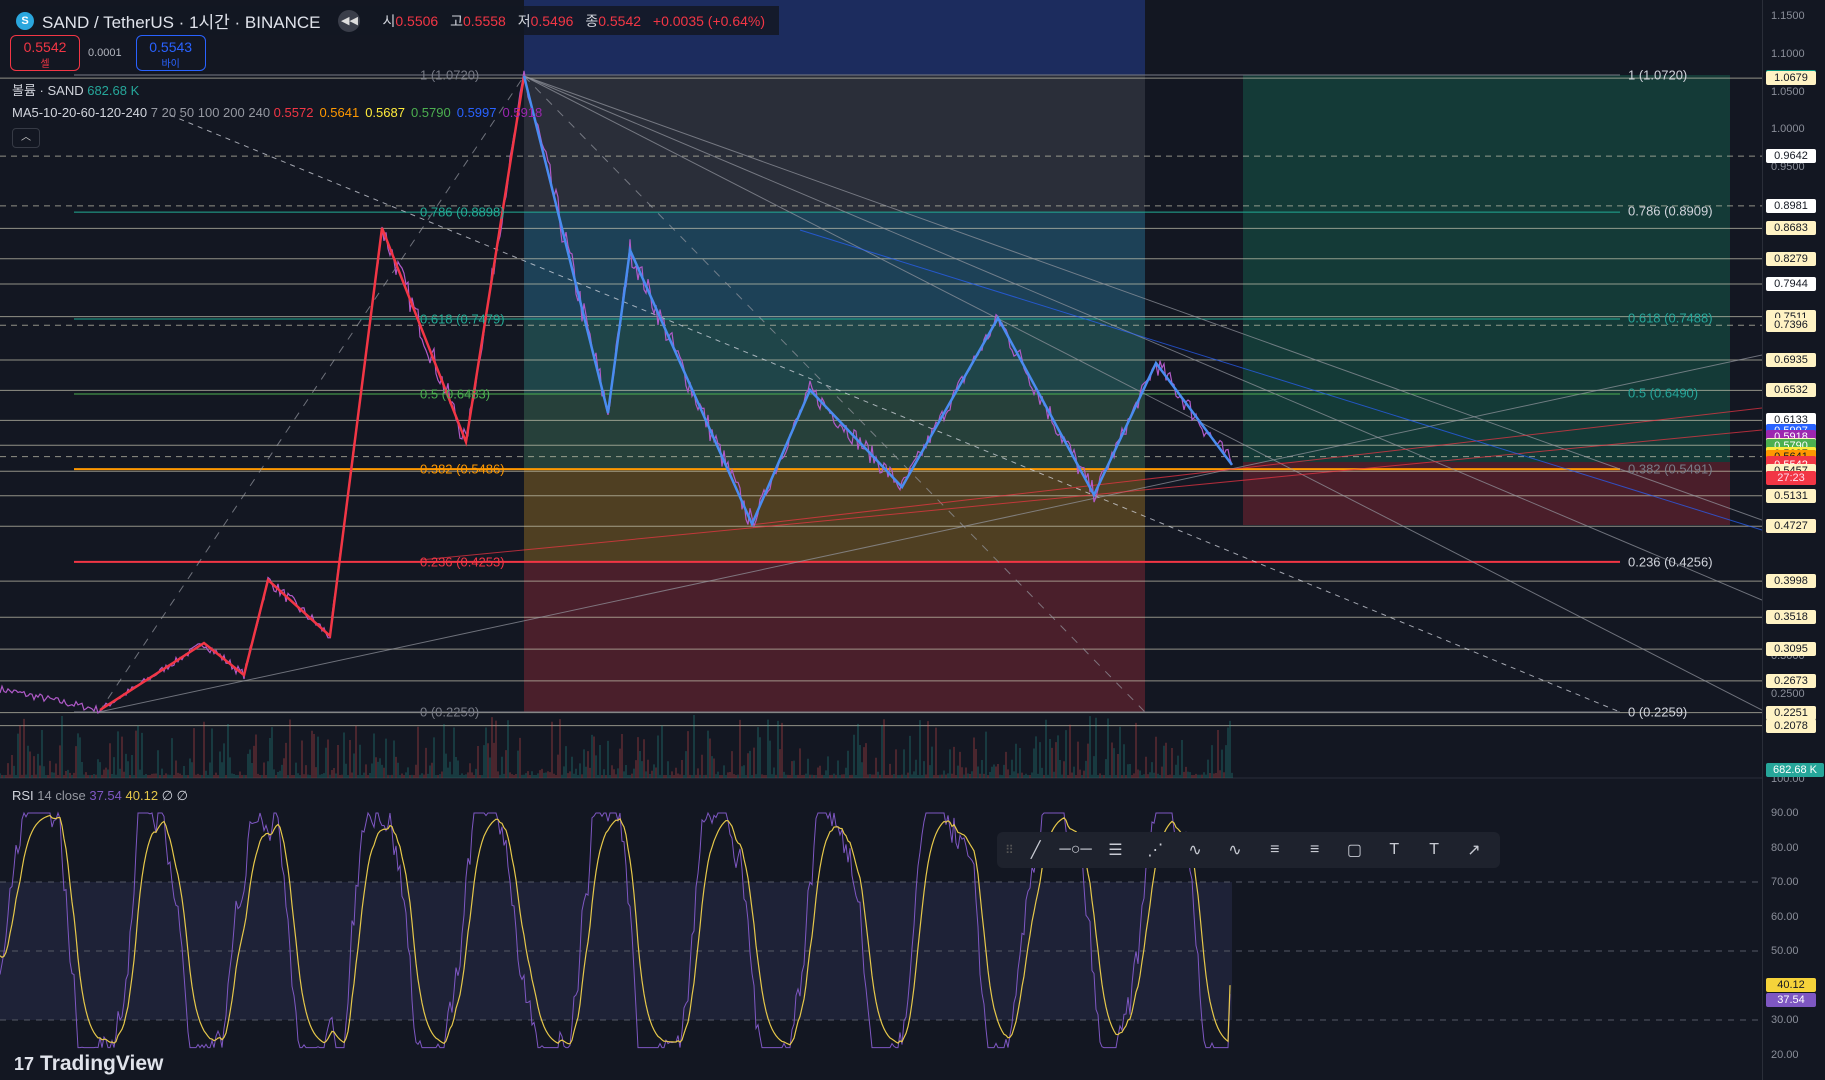  What do you see at coordinates (100, 796) in the screenshot?
I see `rsi-legend: RSI 14 close 37.54 40.12 ∅ ∅` at bounding box center [100, 796].